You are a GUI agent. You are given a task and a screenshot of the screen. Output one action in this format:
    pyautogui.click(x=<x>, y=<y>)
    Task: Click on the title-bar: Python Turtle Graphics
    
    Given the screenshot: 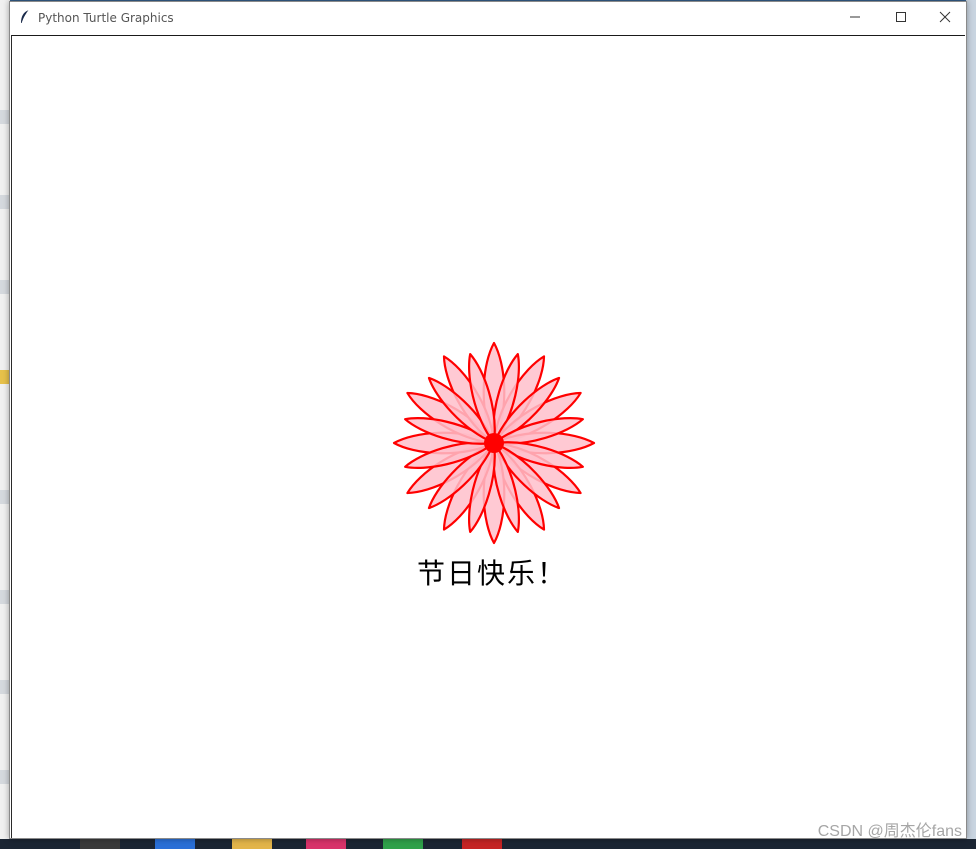 What is the action you would take?
    pyautogui.click(x=488, y=18)
    